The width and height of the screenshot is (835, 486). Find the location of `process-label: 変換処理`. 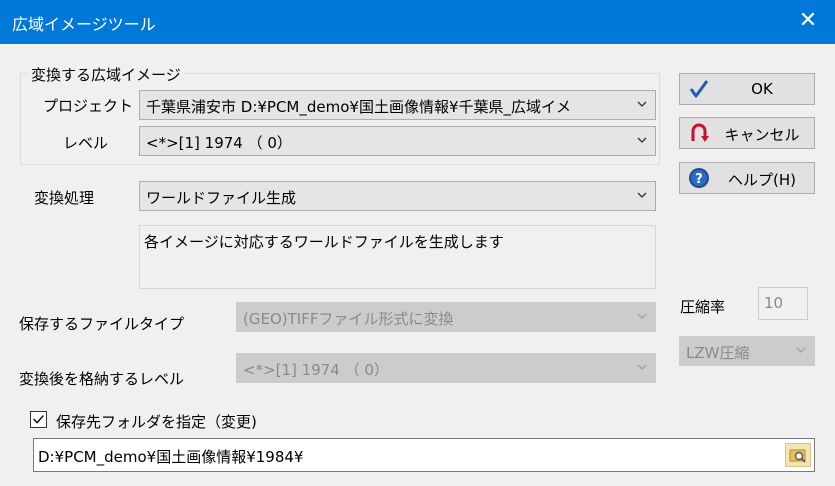

process-label: 変換処理 is located at coordinates (64, 198).